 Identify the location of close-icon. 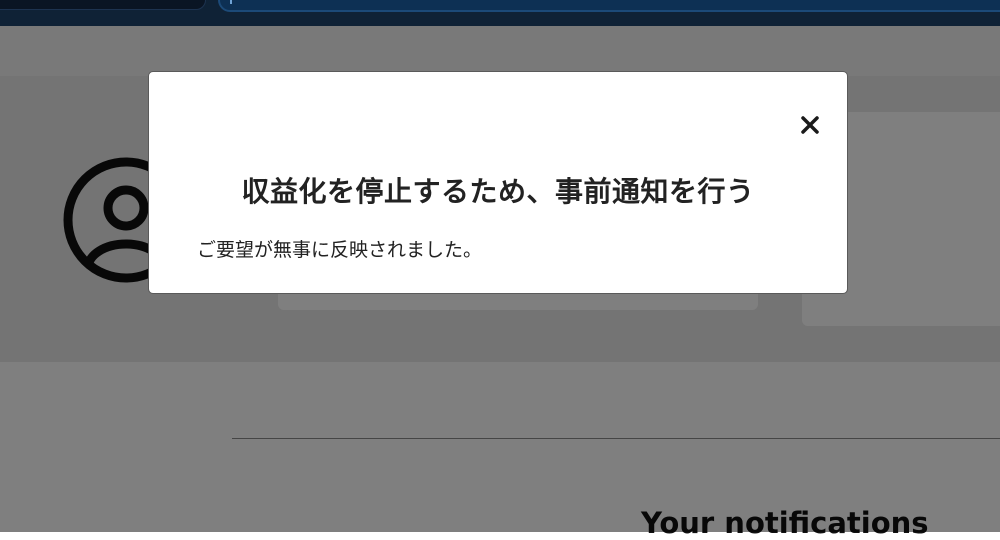
(810, 125).